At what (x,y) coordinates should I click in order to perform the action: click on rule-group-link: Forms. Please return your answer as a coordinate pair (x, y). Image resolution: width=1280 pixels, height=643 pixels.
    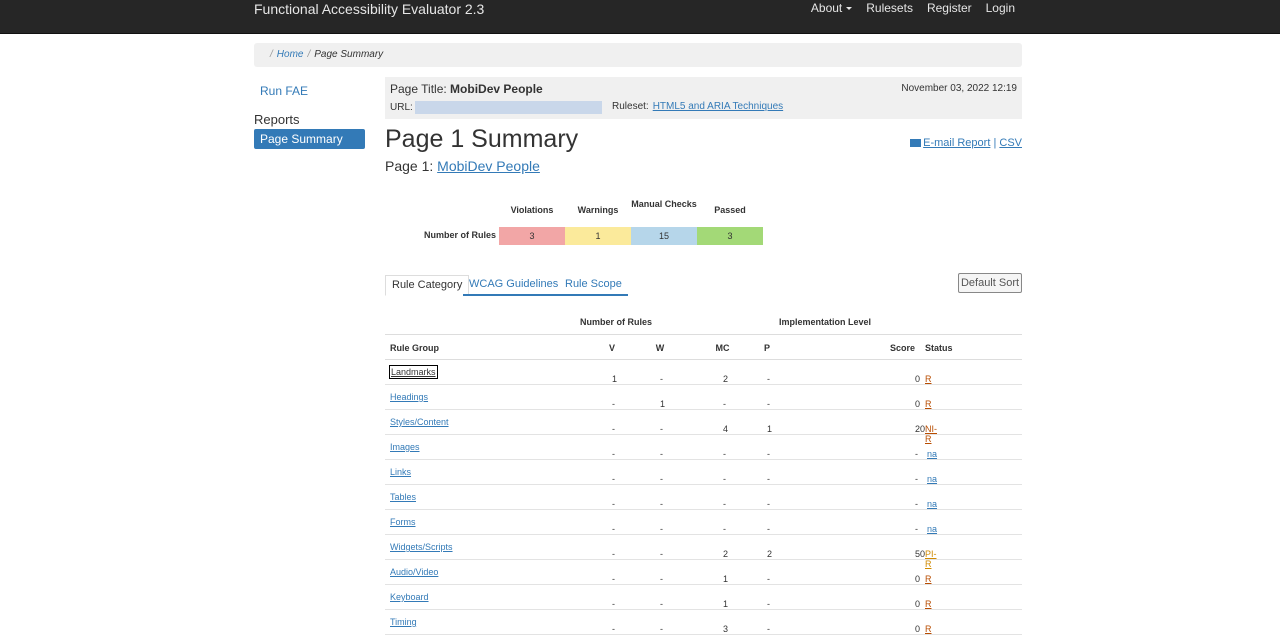
    Looking at the image, I should click on (403, 522).